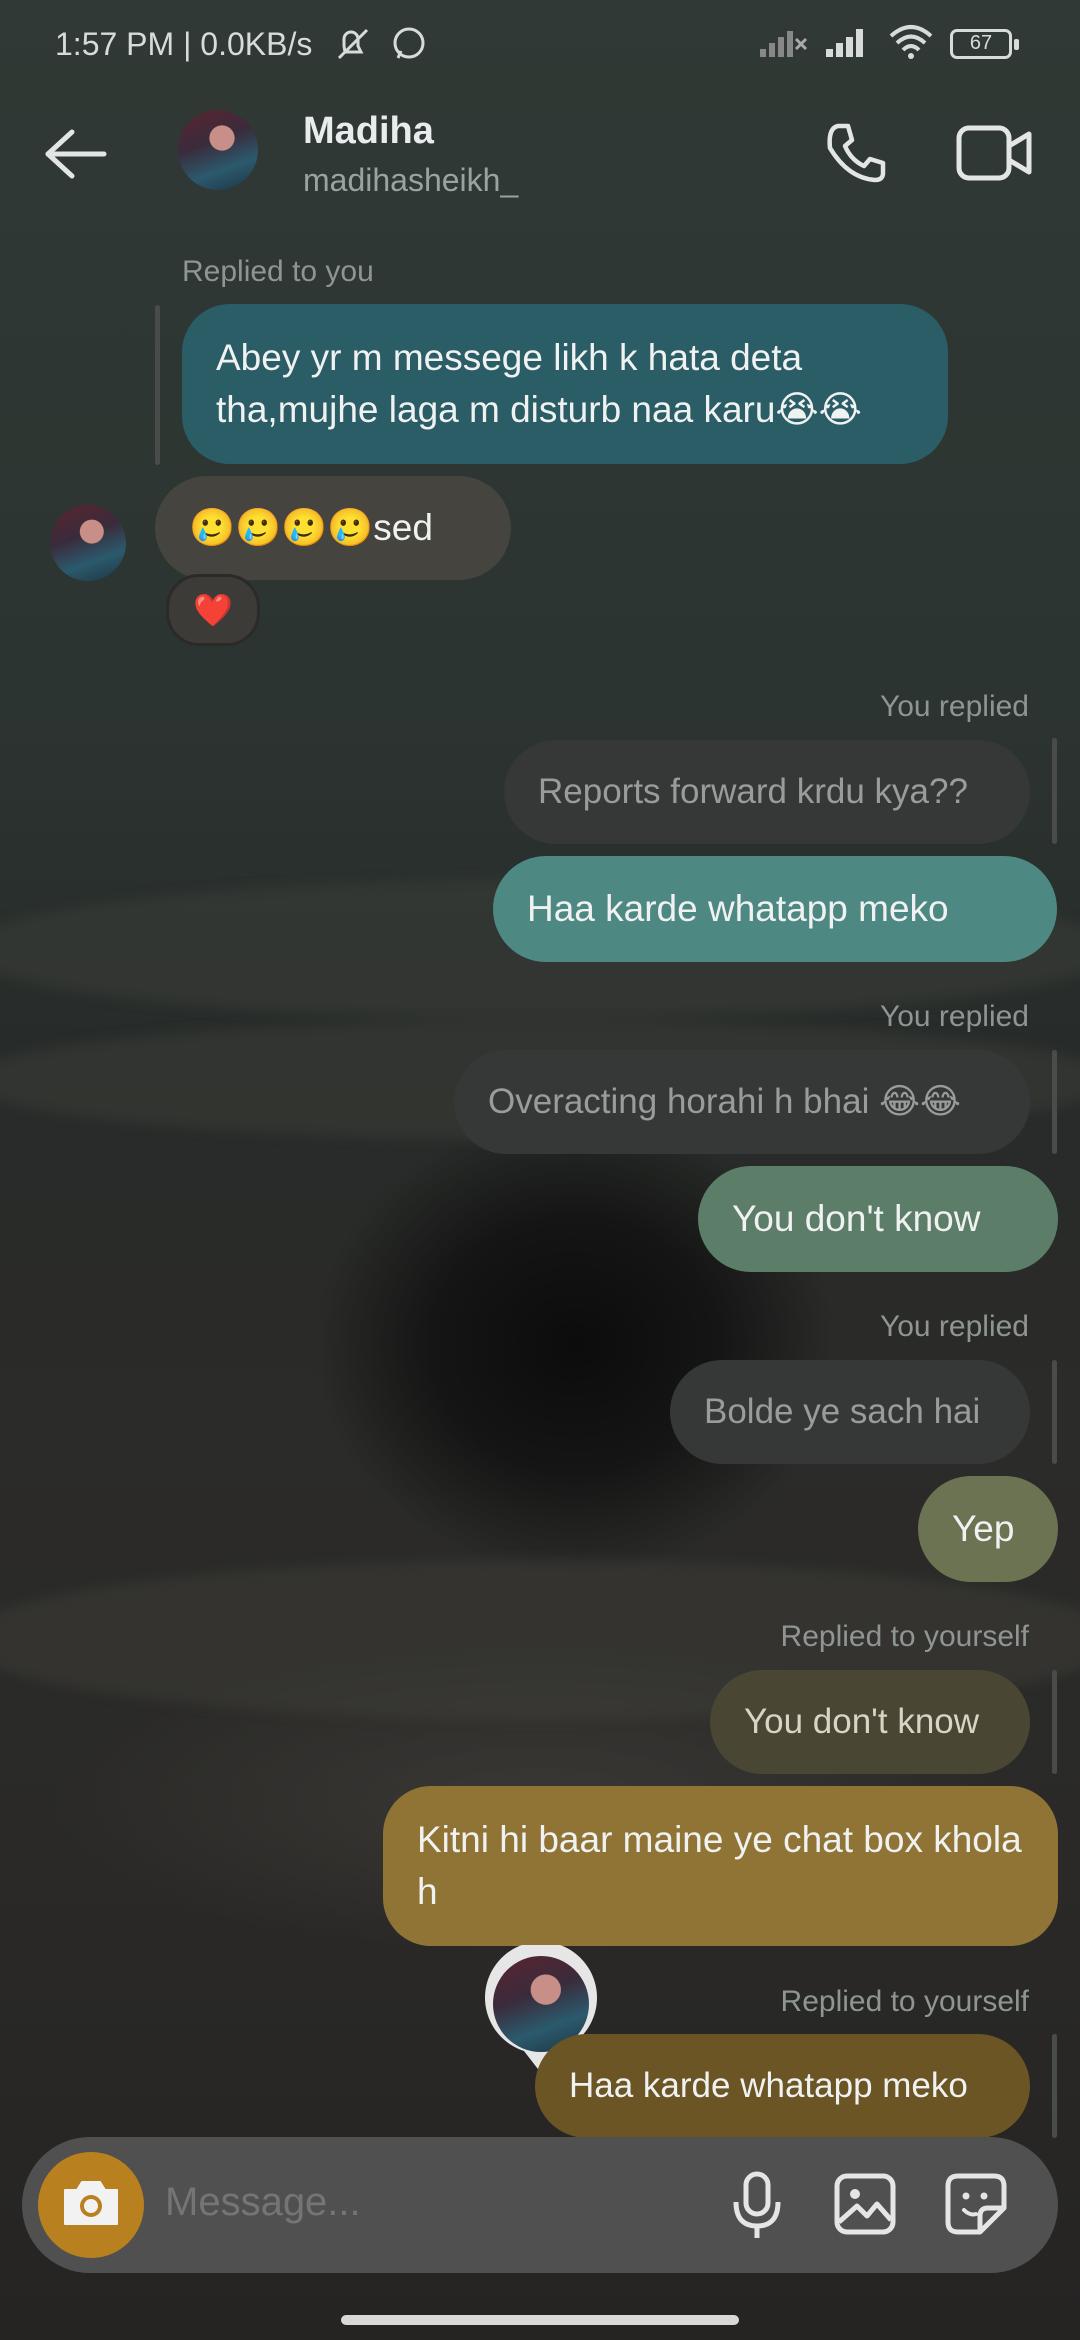 This screenshot has height=2340, width=1080. I want to click on message-text: You don't know, so click(856, 1218).